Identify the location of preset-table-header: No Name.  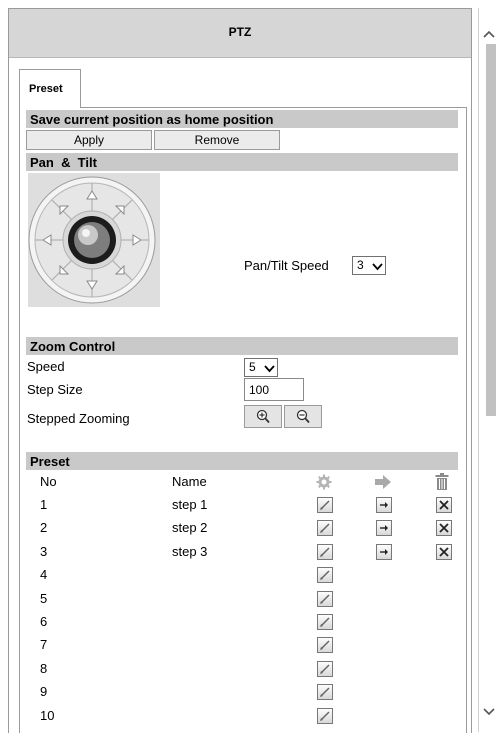
(242, 482).